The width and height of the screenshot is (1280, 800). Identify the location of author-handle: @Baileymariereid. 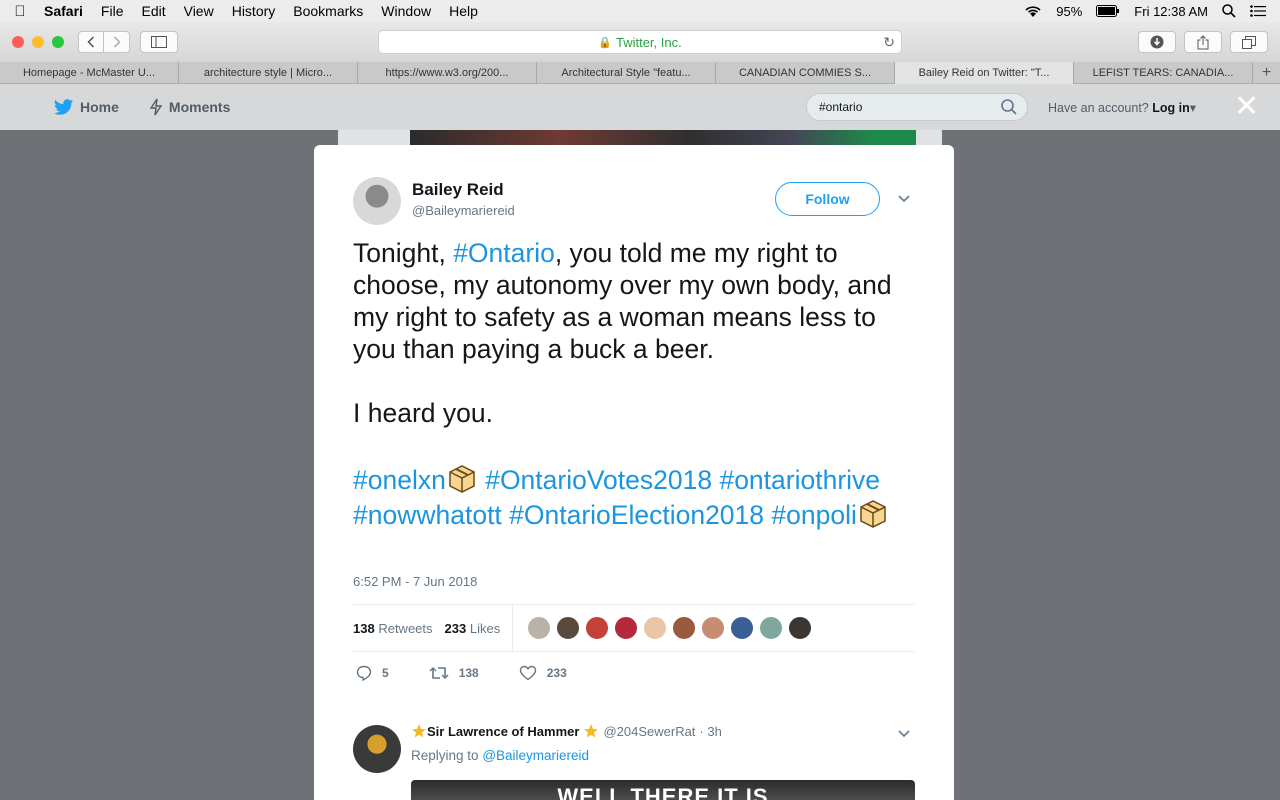
(463, 210).